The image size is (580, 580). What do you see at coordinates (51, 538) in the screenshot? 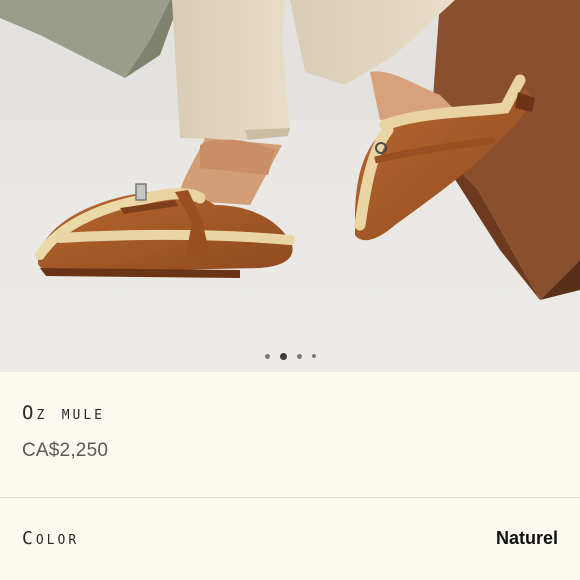
I see `color-label: Color` at bounding box center [51, 538].